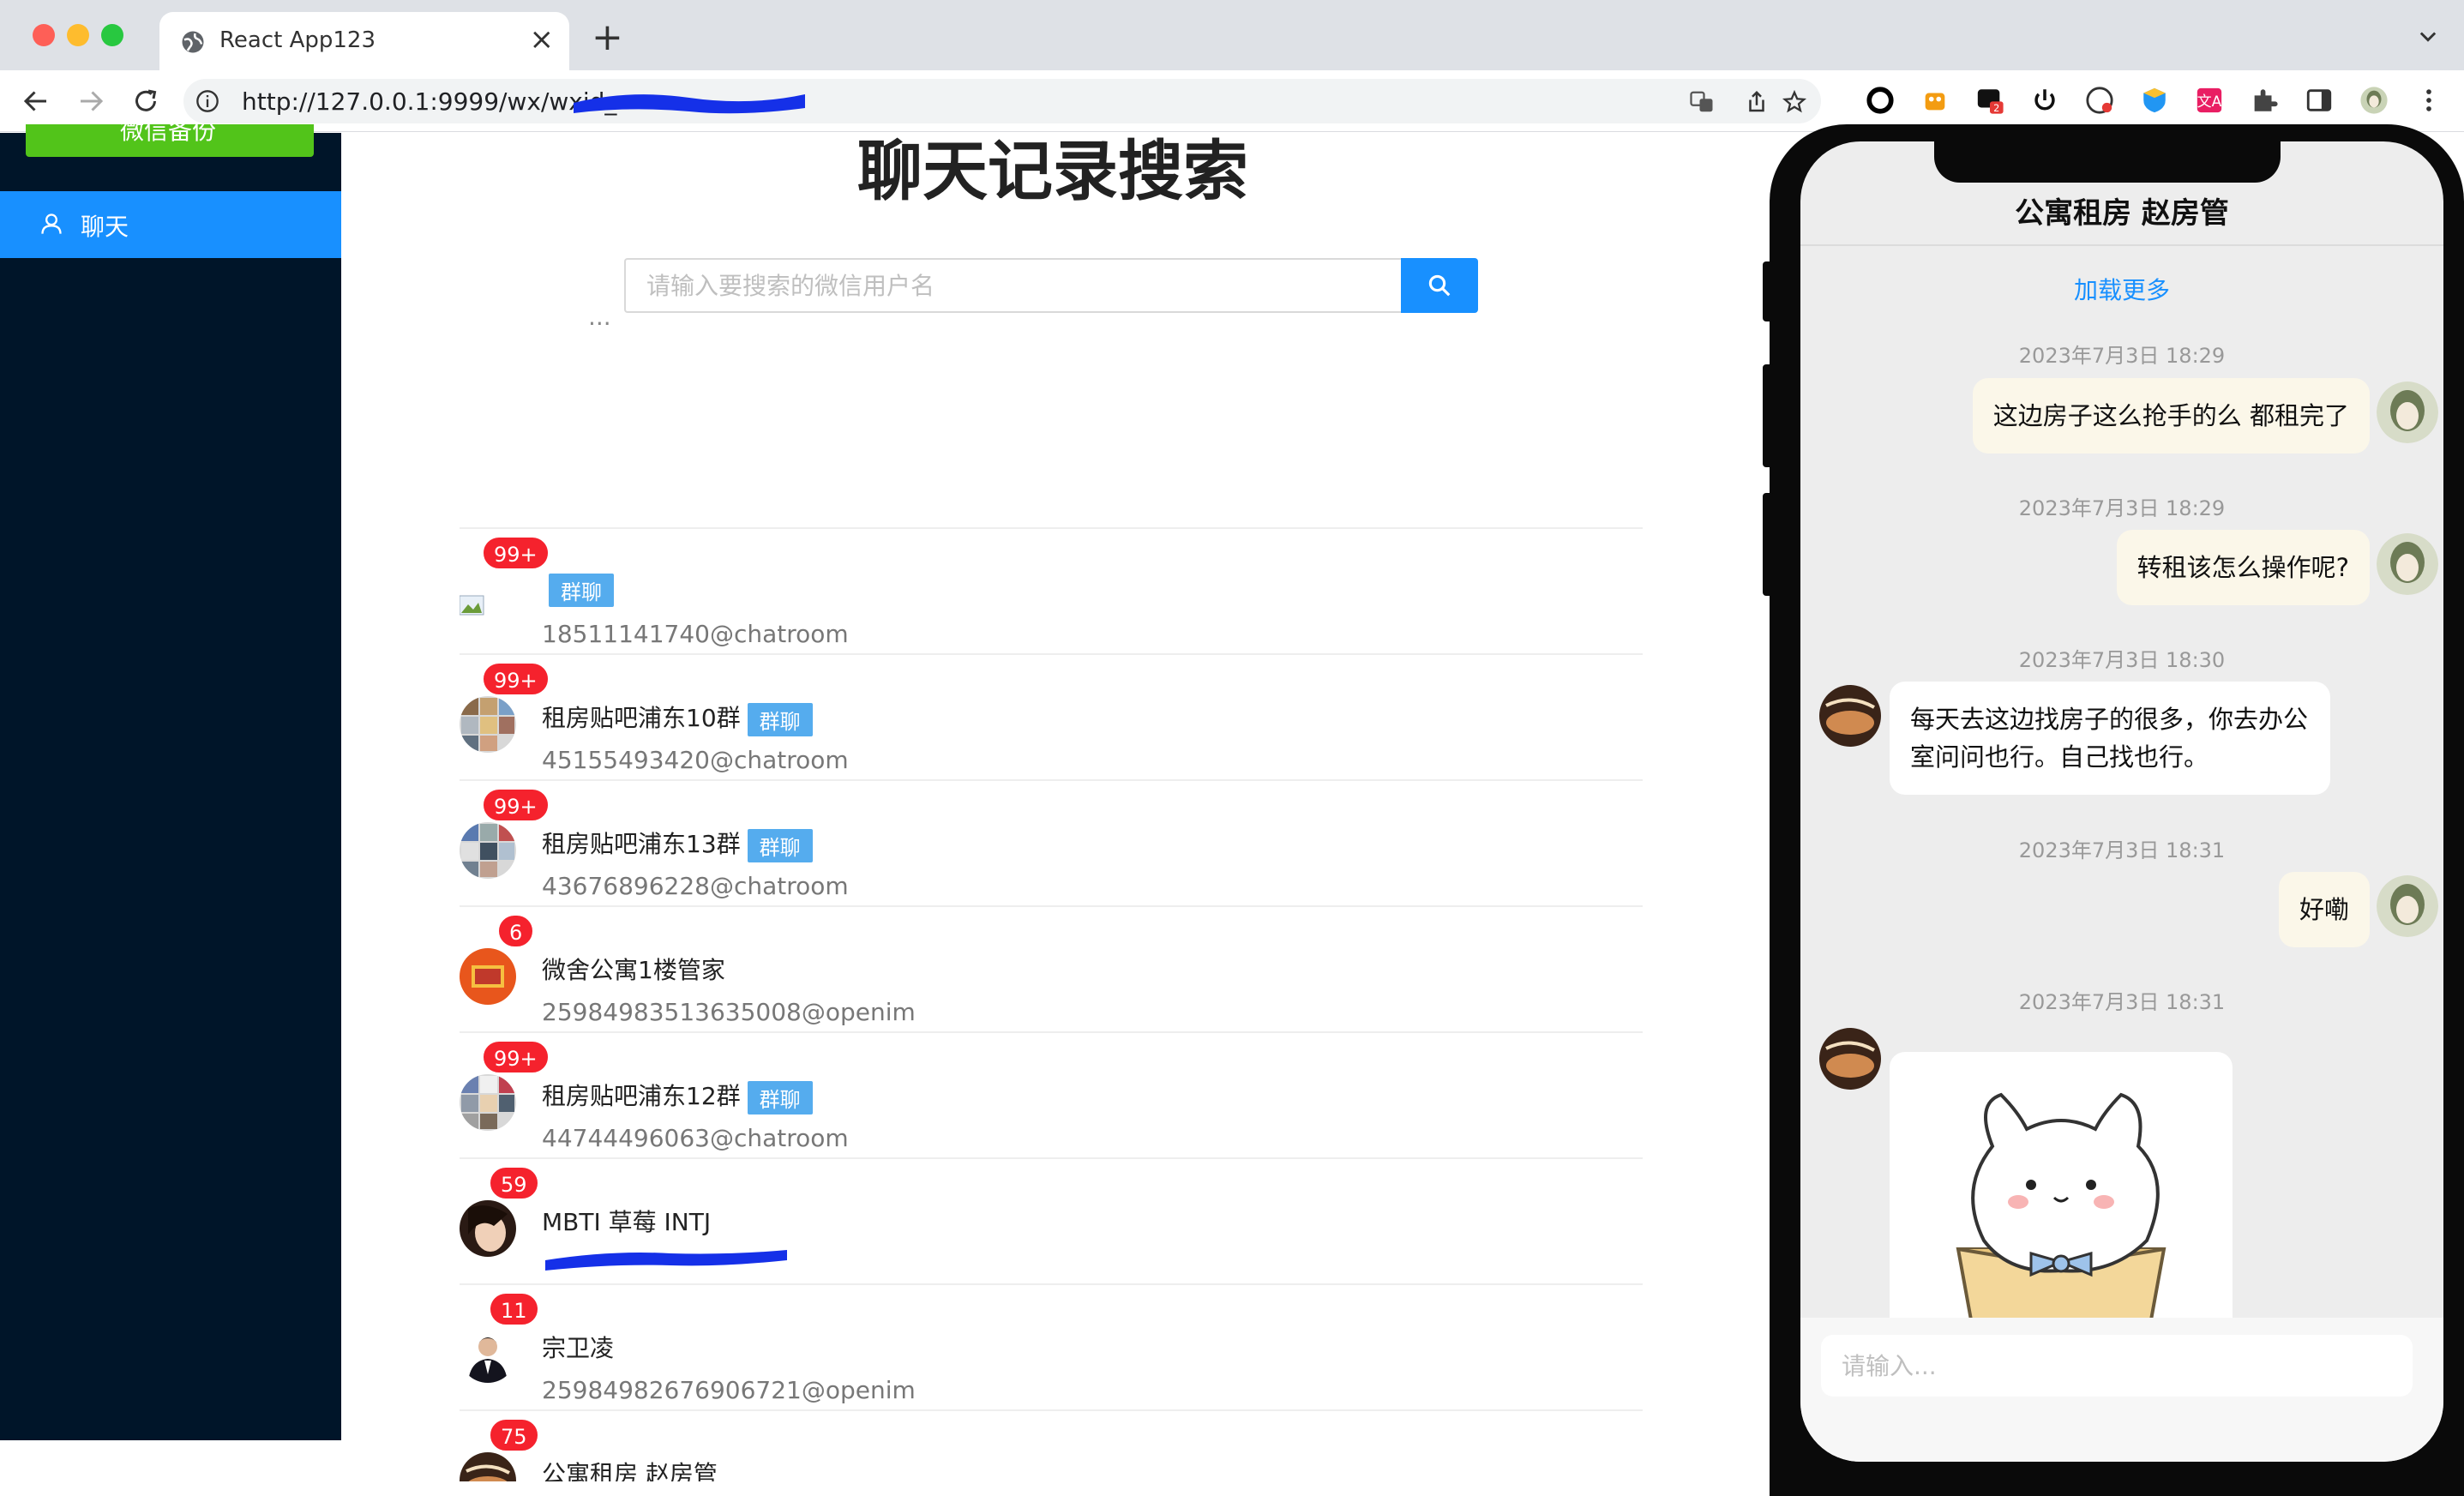 The image size is (2464, 1496). Describe the element at coordinates (207, 101) in the screenshot. I see `info-icon` at that location.